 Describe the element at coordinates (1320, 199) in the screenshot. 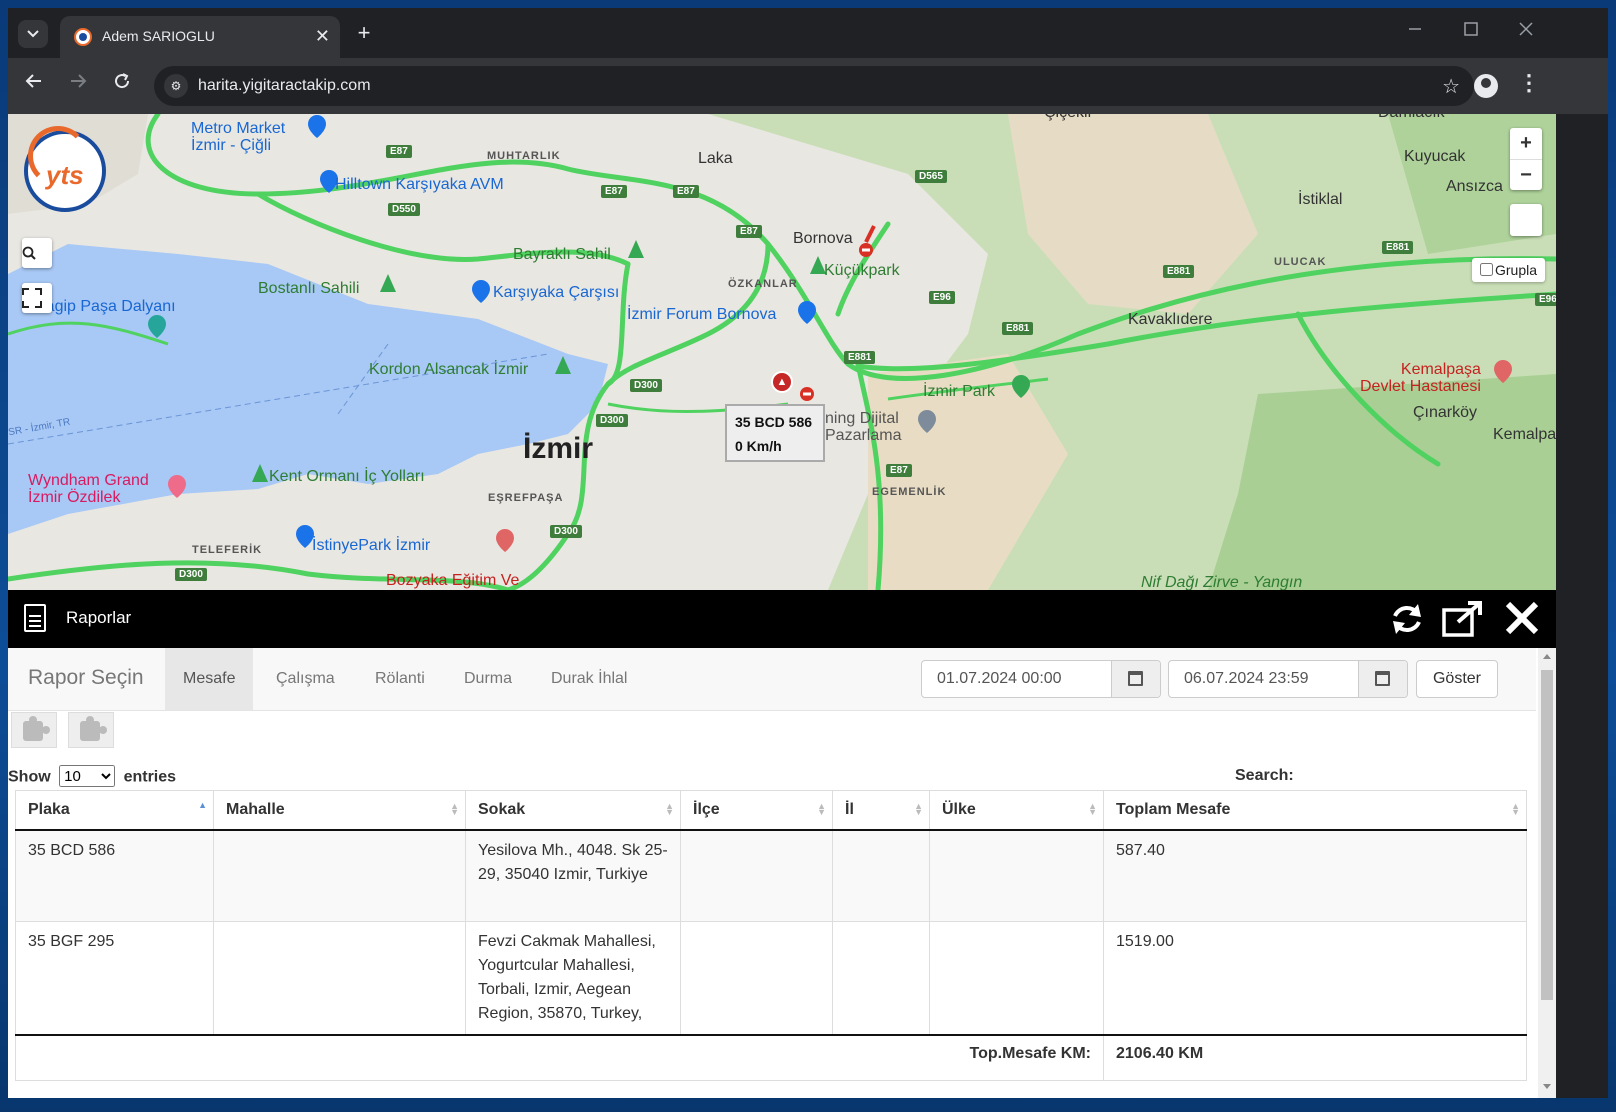

I see `map-label-istiklal: İstiklal` at that location.